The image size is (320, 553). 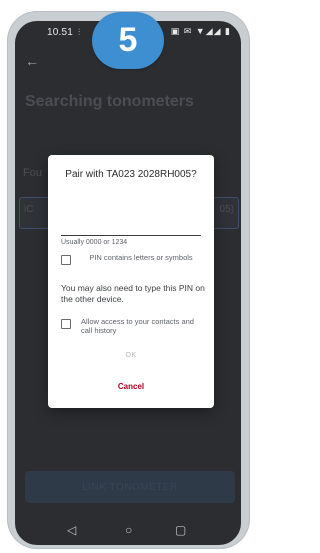 I want to click on pin-letters-label: PIN contains letters or symbols, so click(x=141, y=257).